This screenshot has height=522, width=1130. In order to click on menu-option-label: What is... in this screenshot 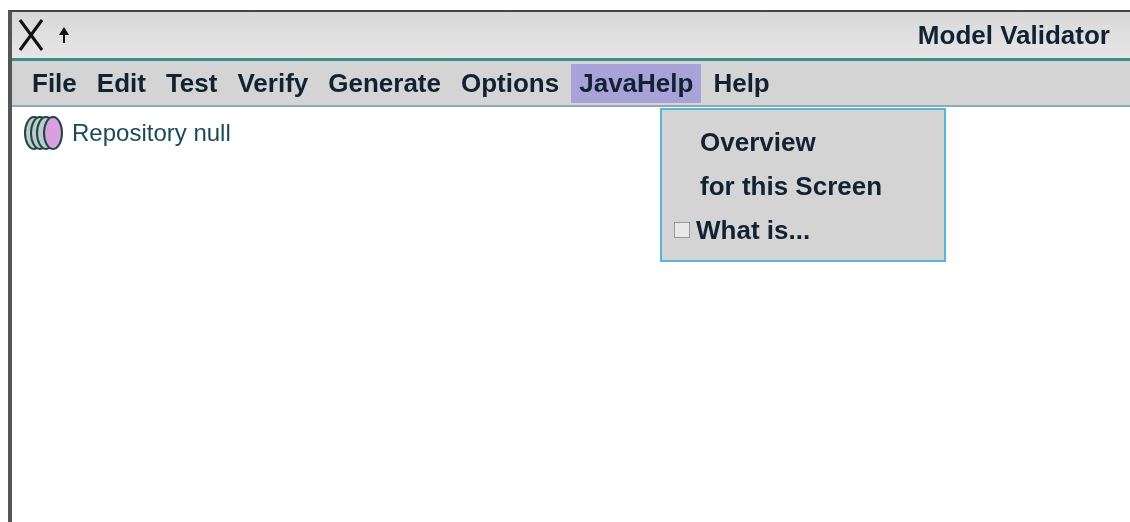, I will do `click(753, 230)`.